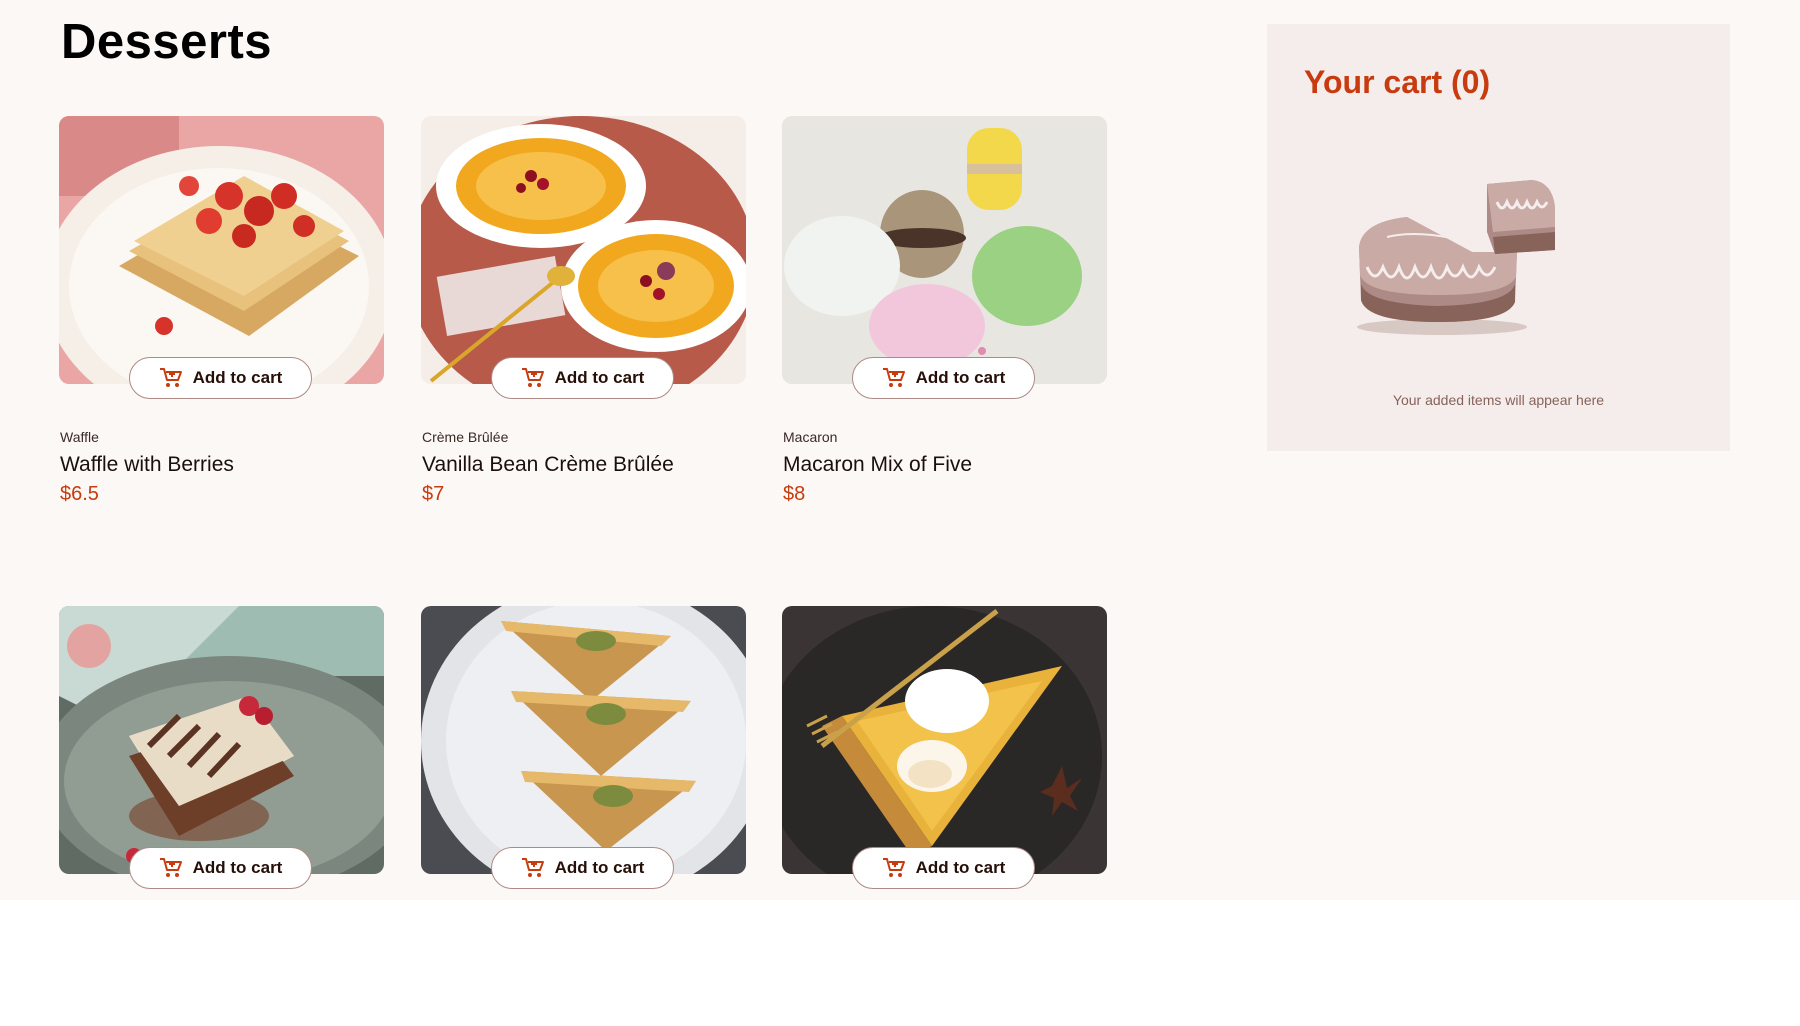 The height and width of the screenshot is (1026, 1800). Describe the element at coordinates (794, 494) in the screenshot. I see `product-price: $8` at that location.